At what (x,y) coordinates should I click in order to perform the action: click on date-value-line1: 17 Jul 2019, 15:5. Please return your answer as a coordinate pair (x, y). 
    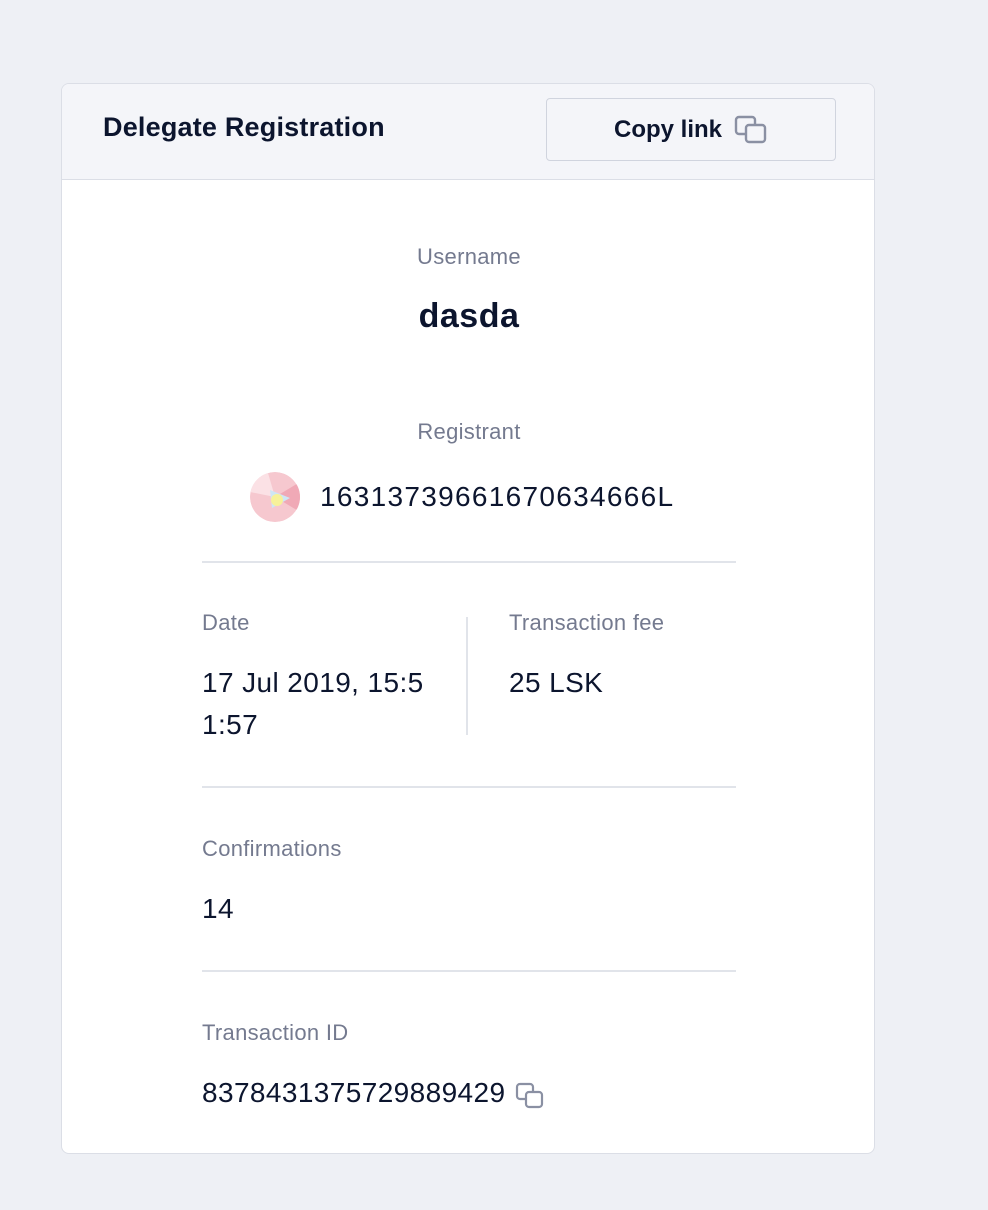
    Looking at the image, I should click on (313, 682).